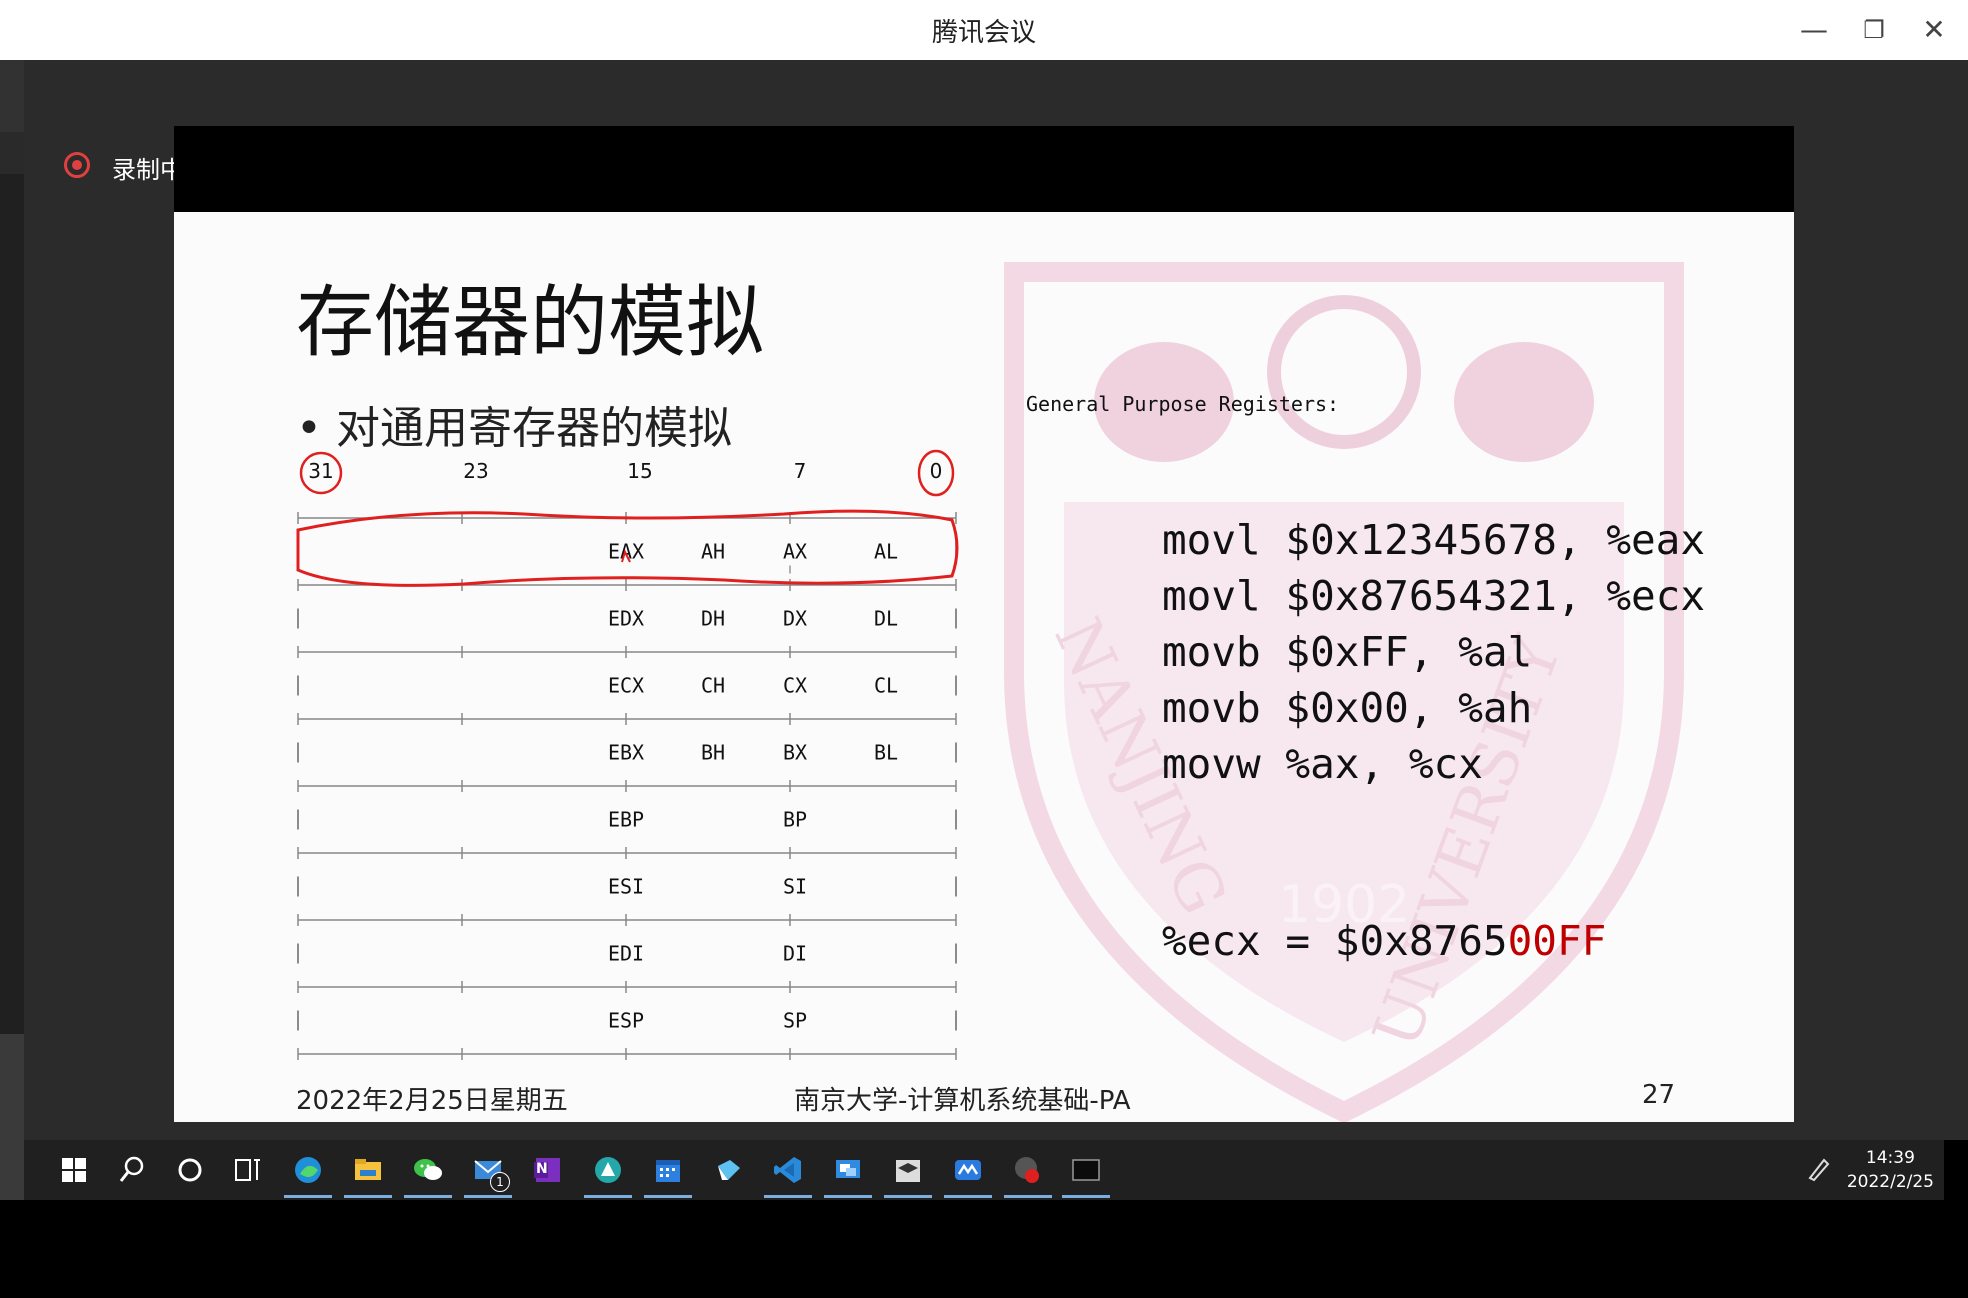 The height and width of the screenshot is (1298, 1968). I want to click on wechat-button, so click(428, 1173).